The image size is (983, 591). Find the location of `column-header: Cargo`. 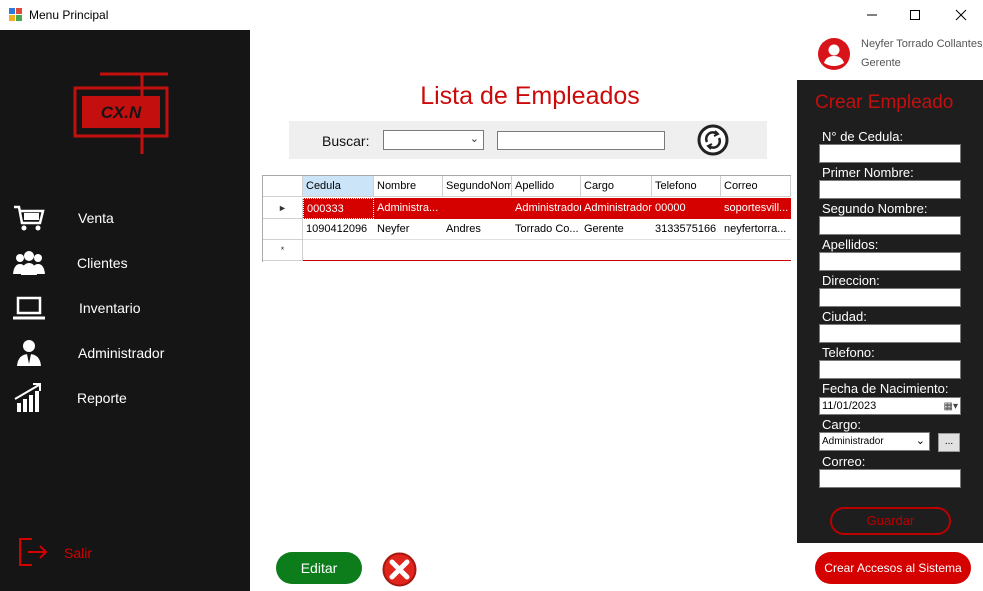

column-header: Cargo is located at coordinates (616, 186).